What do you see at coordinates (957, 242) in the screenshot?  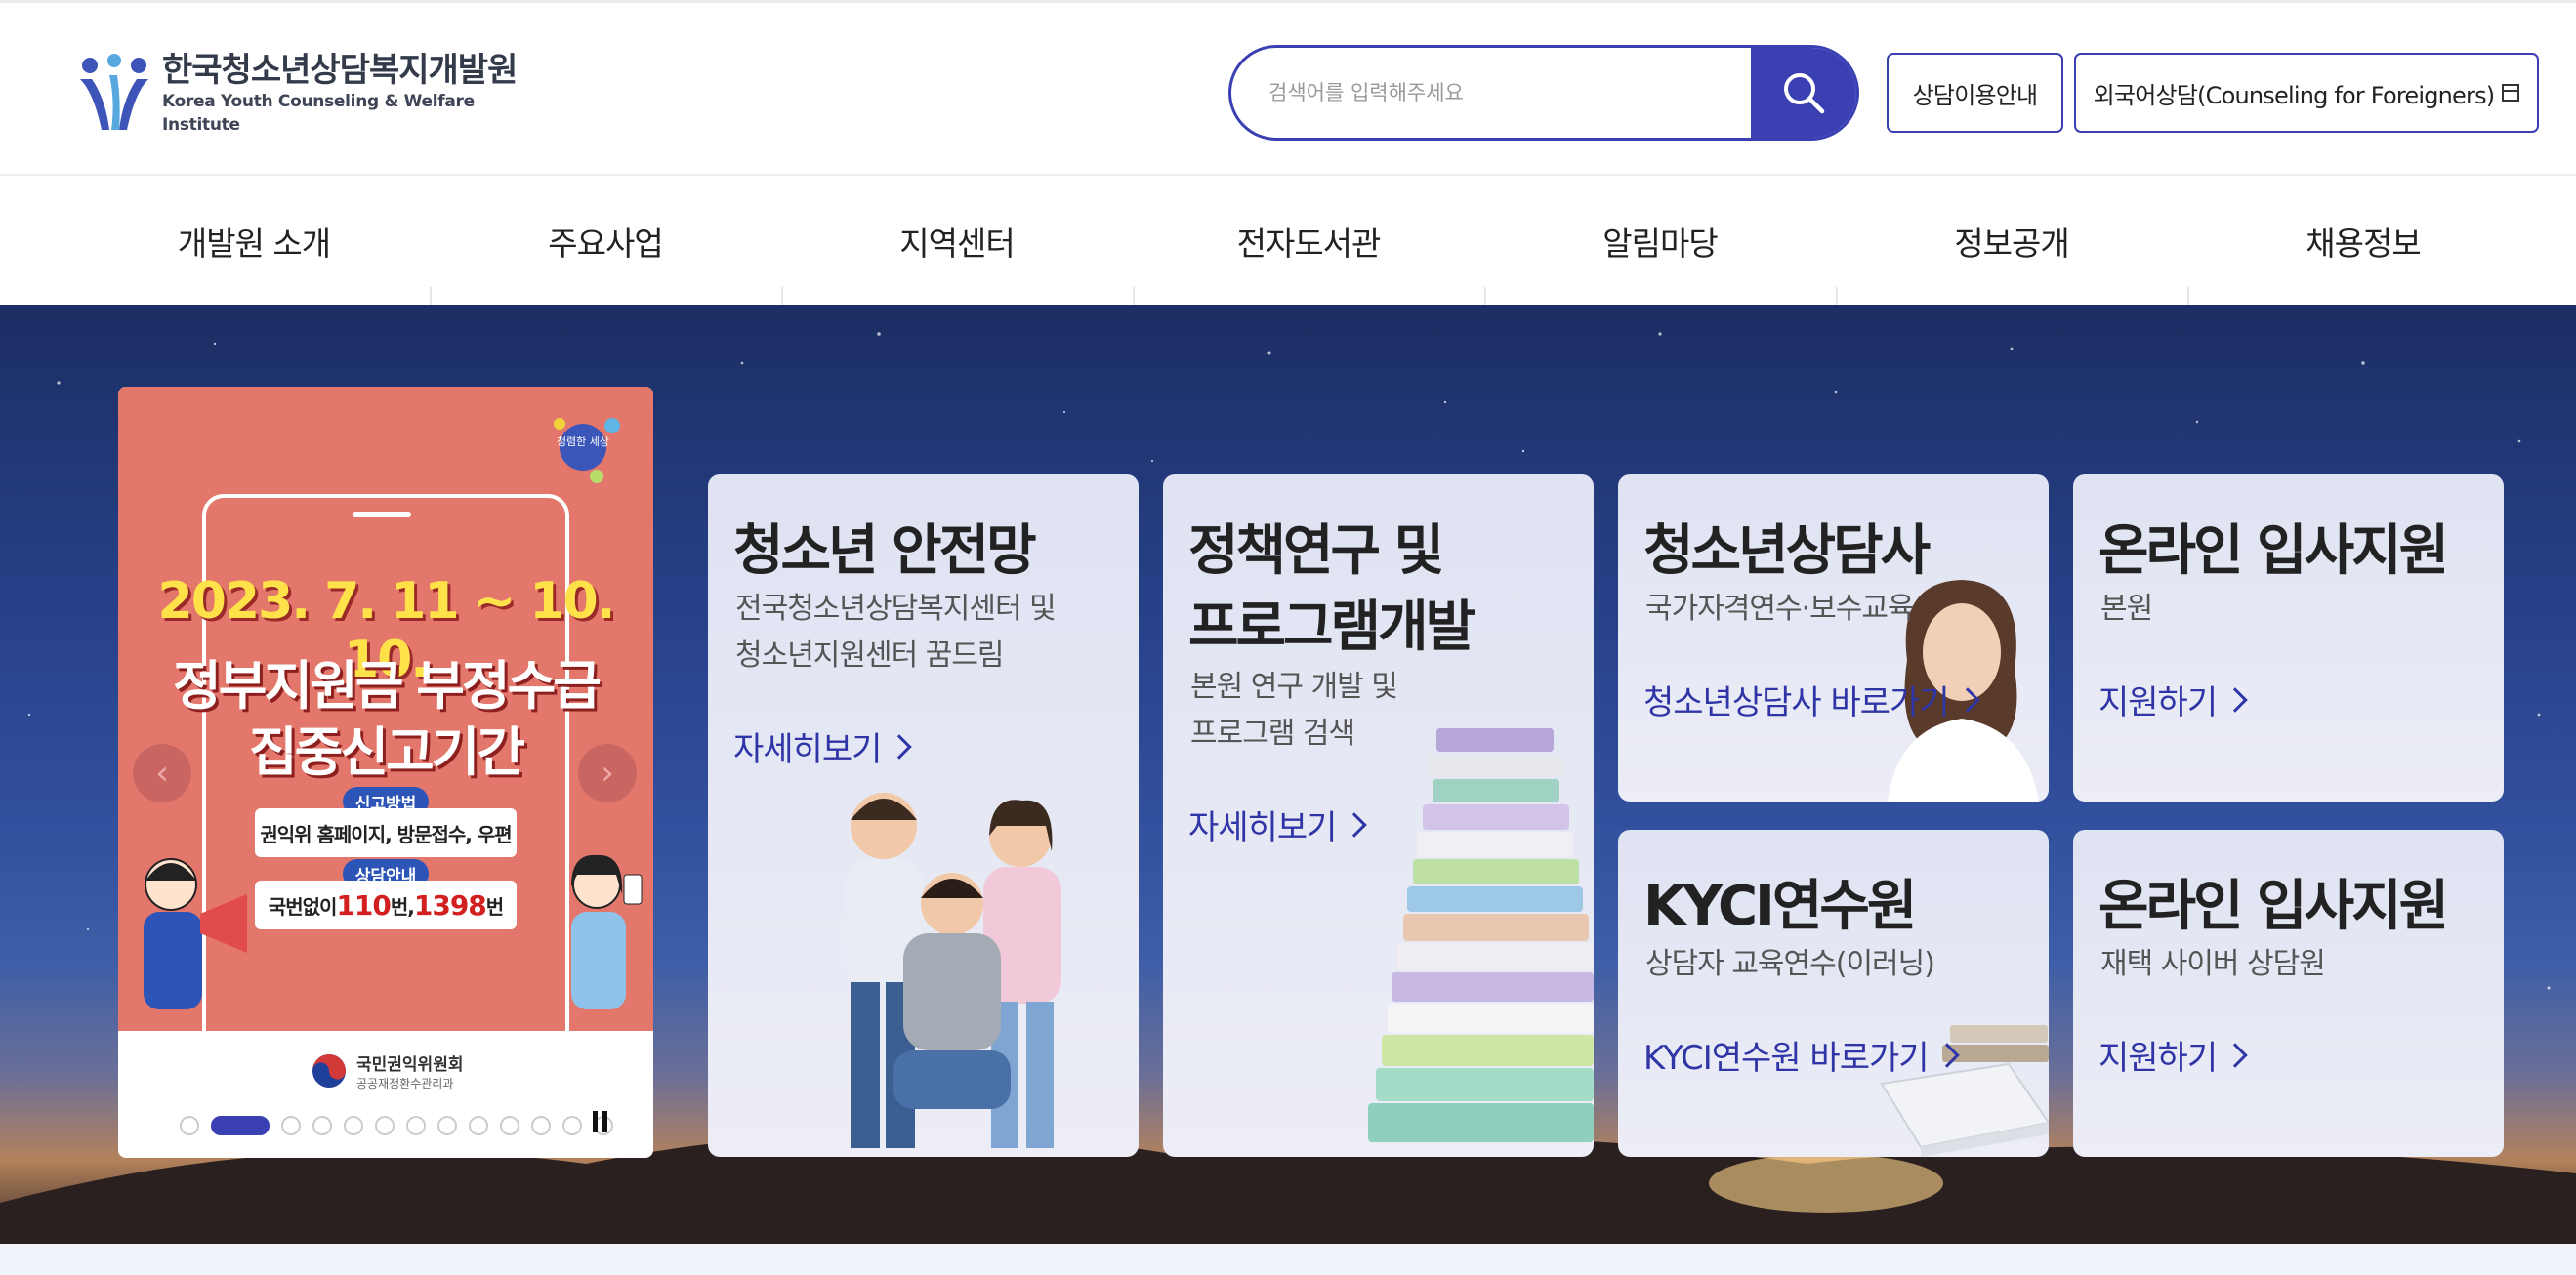 I see `nav-item-regional-centers: 지역센터` at bounding box center [957, 242].